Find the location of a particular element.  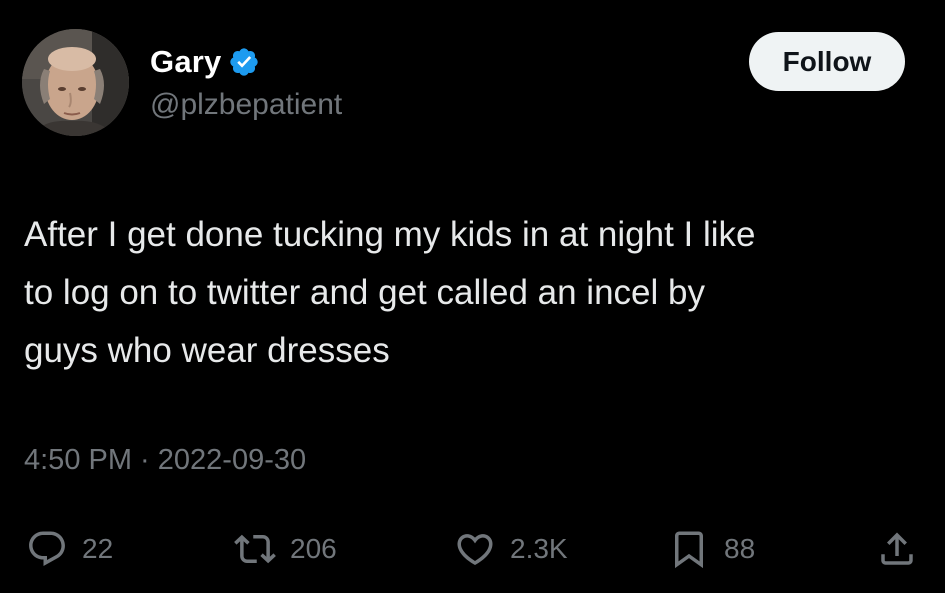

retweet-count: 206 is located at coordinates (313, 548).